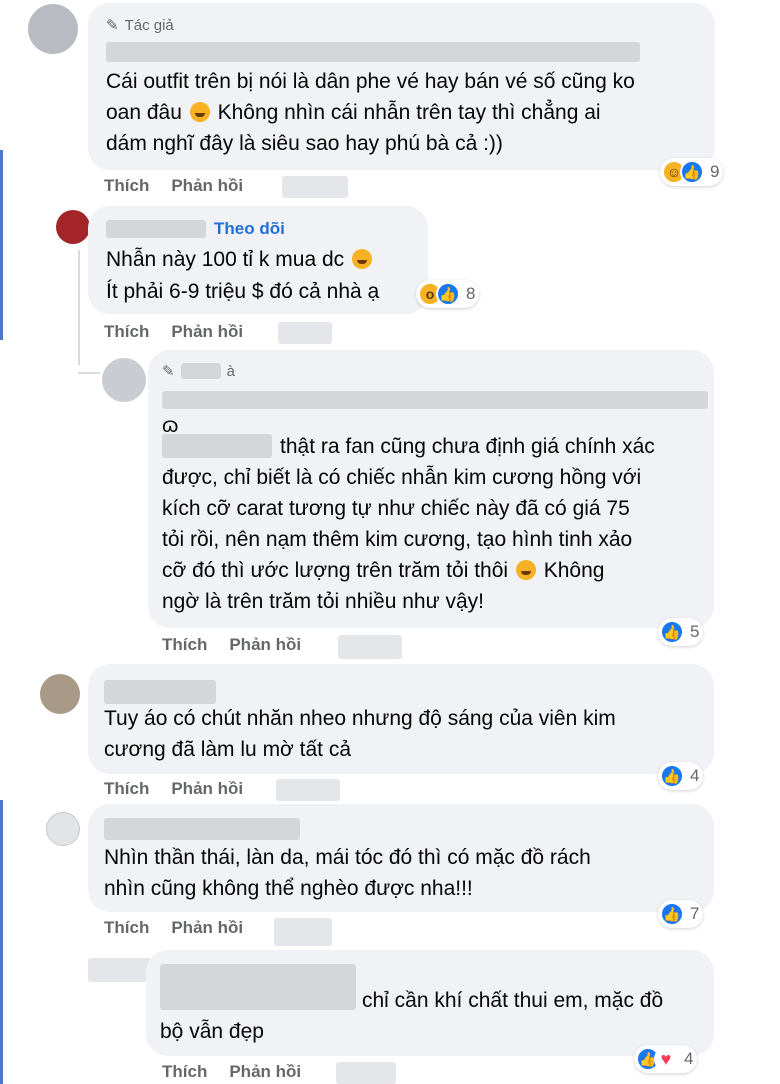 This screenshot has width=780, height=1084. I want to click on reaction-summary: 👍 4, so click(681, 776).